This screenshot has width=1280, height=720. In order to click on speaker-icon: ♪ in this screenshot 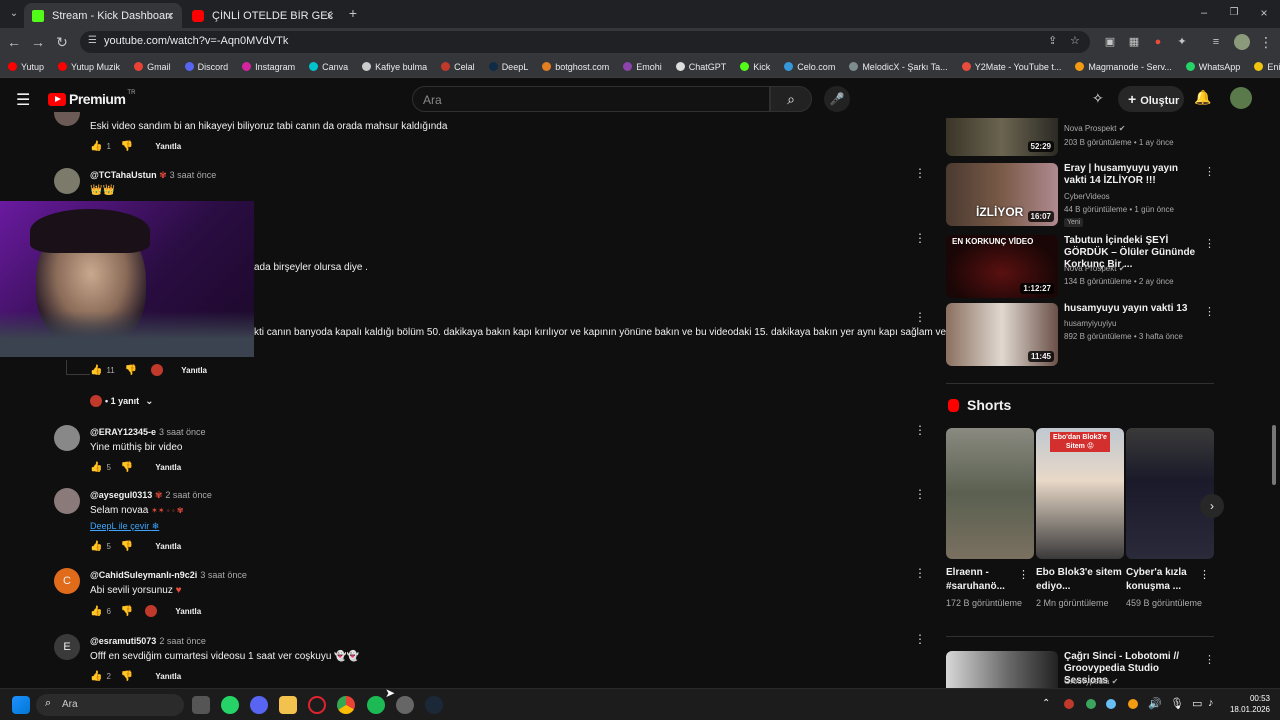, I will do `click(1211, 703)`.